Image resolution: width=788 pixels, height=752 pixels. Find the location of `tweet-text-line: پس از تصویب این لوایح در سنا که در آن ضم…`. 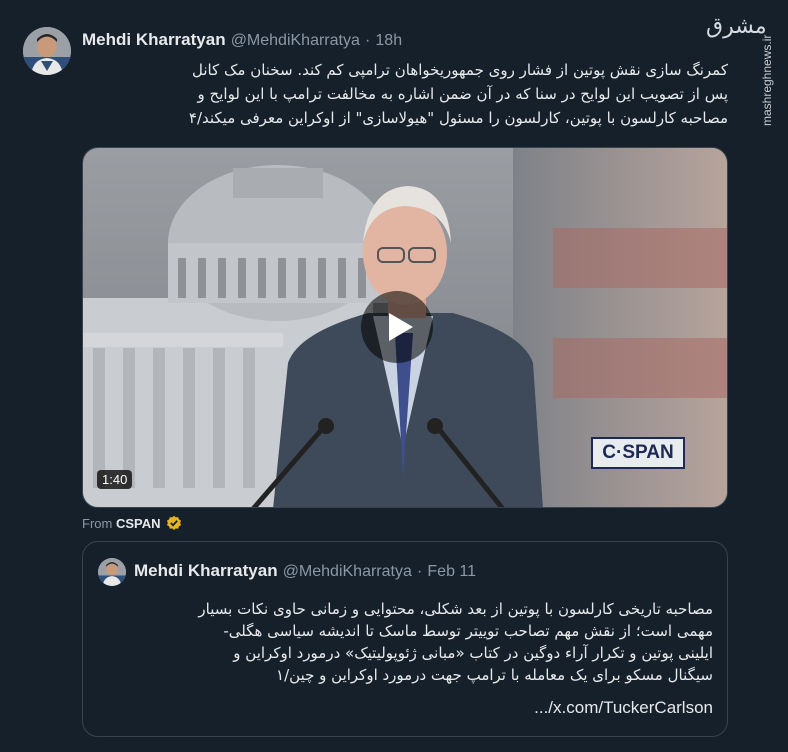

tweet-text-line: پس از تصویب این لوایح در سنا که در آن ضم… is located at coordinates (462, 94).